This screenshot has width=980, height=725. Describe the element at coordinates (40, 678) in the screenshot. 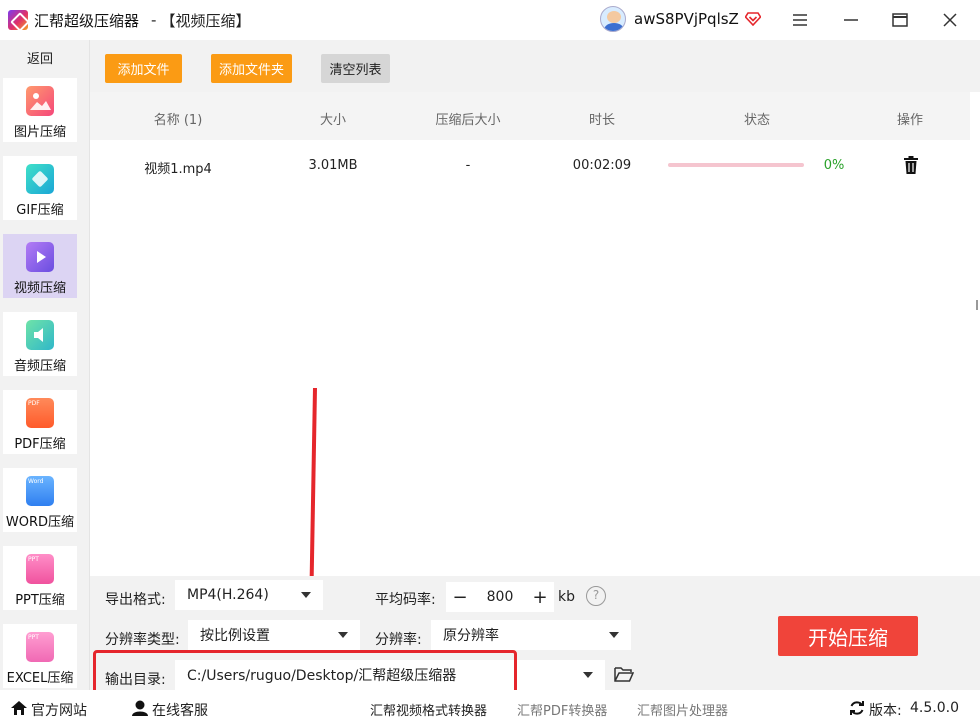

I see `sidebar-item-label: EXCEL压缩` at that location.